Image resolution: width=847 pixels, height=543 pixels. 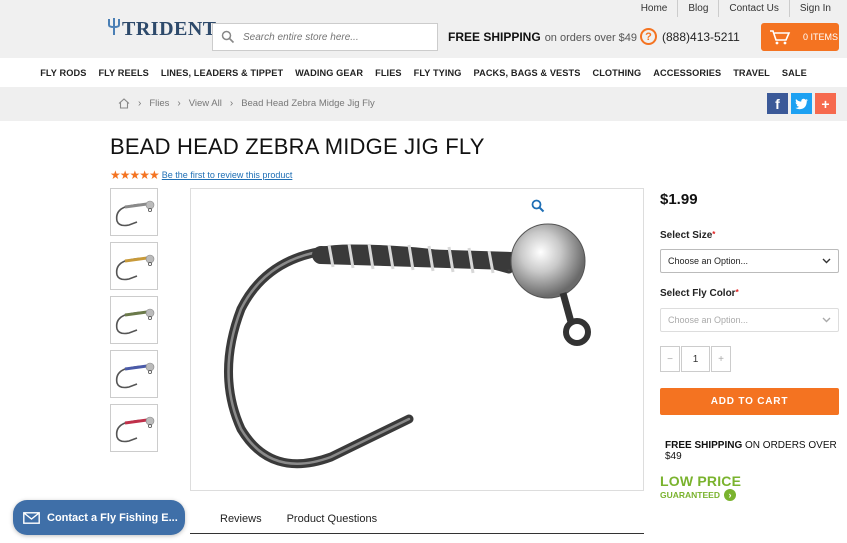 I want to click on cart-count: 0 ITEMS, so click(x=821, y=37).